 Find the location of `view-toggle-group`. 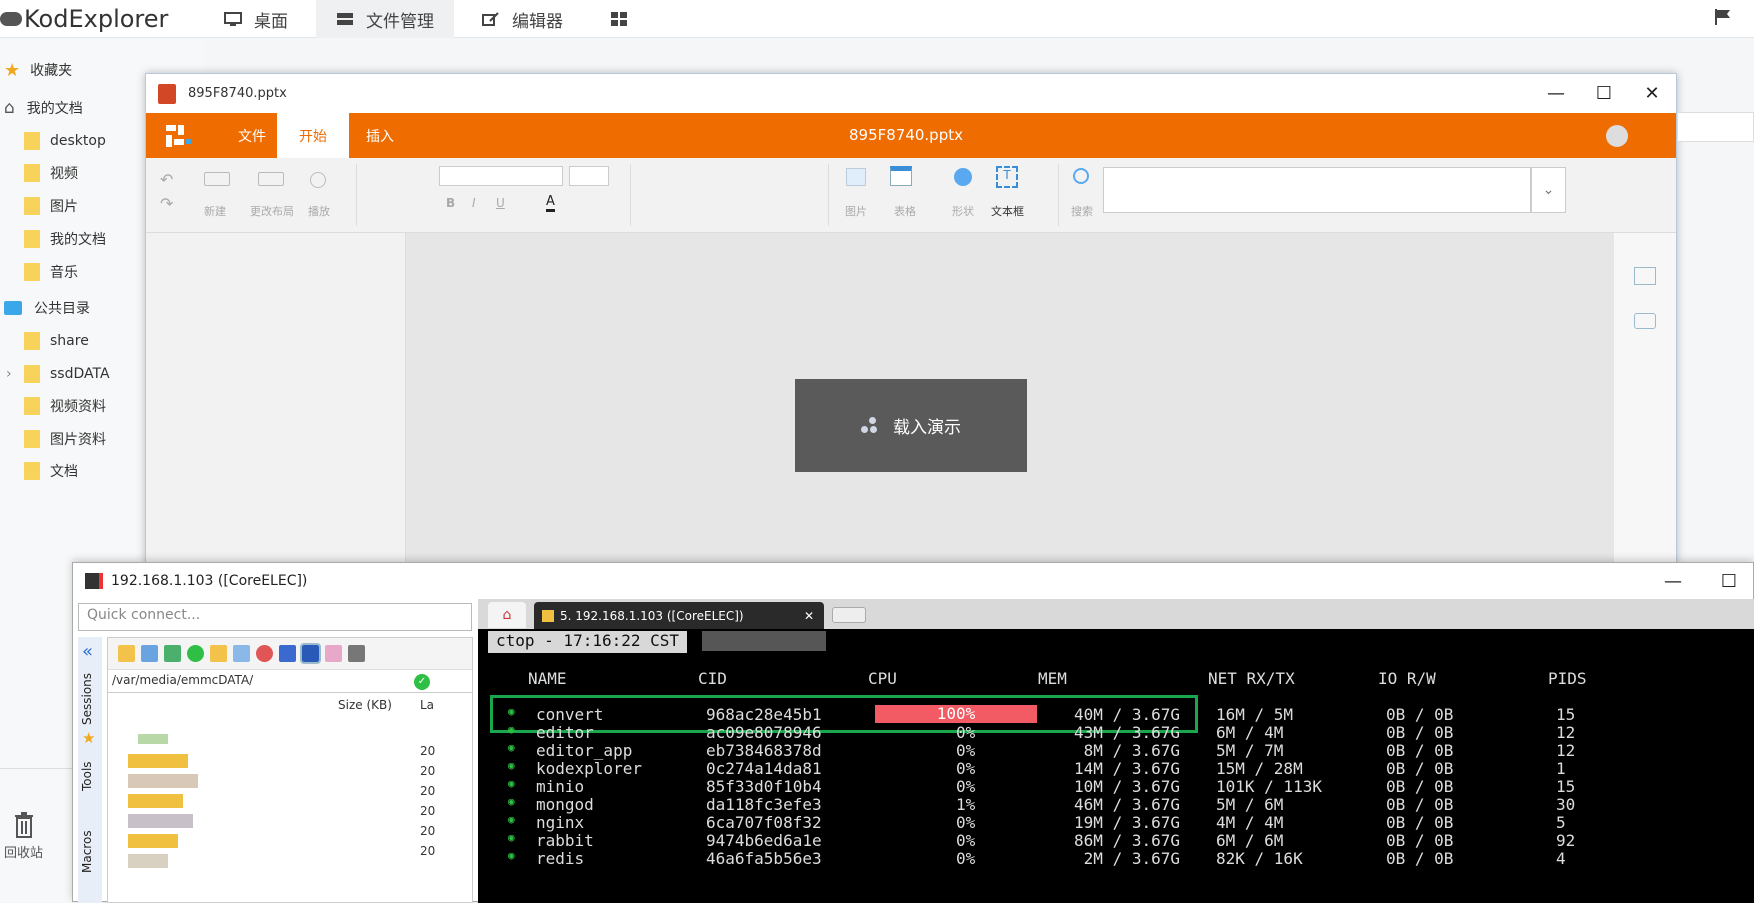

view-toggle-group is located at coordinates (1715, 127).